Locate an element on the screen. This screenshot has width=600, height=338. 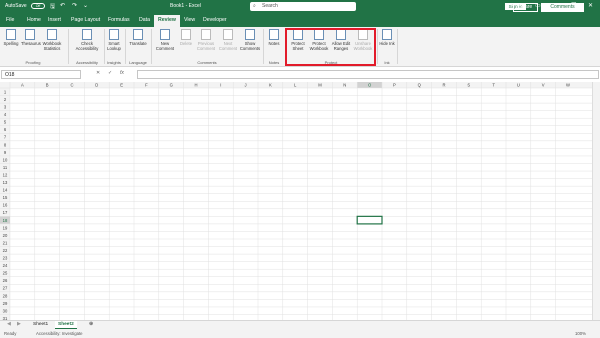
column-header-A: A is located at coordinates (22, 85).